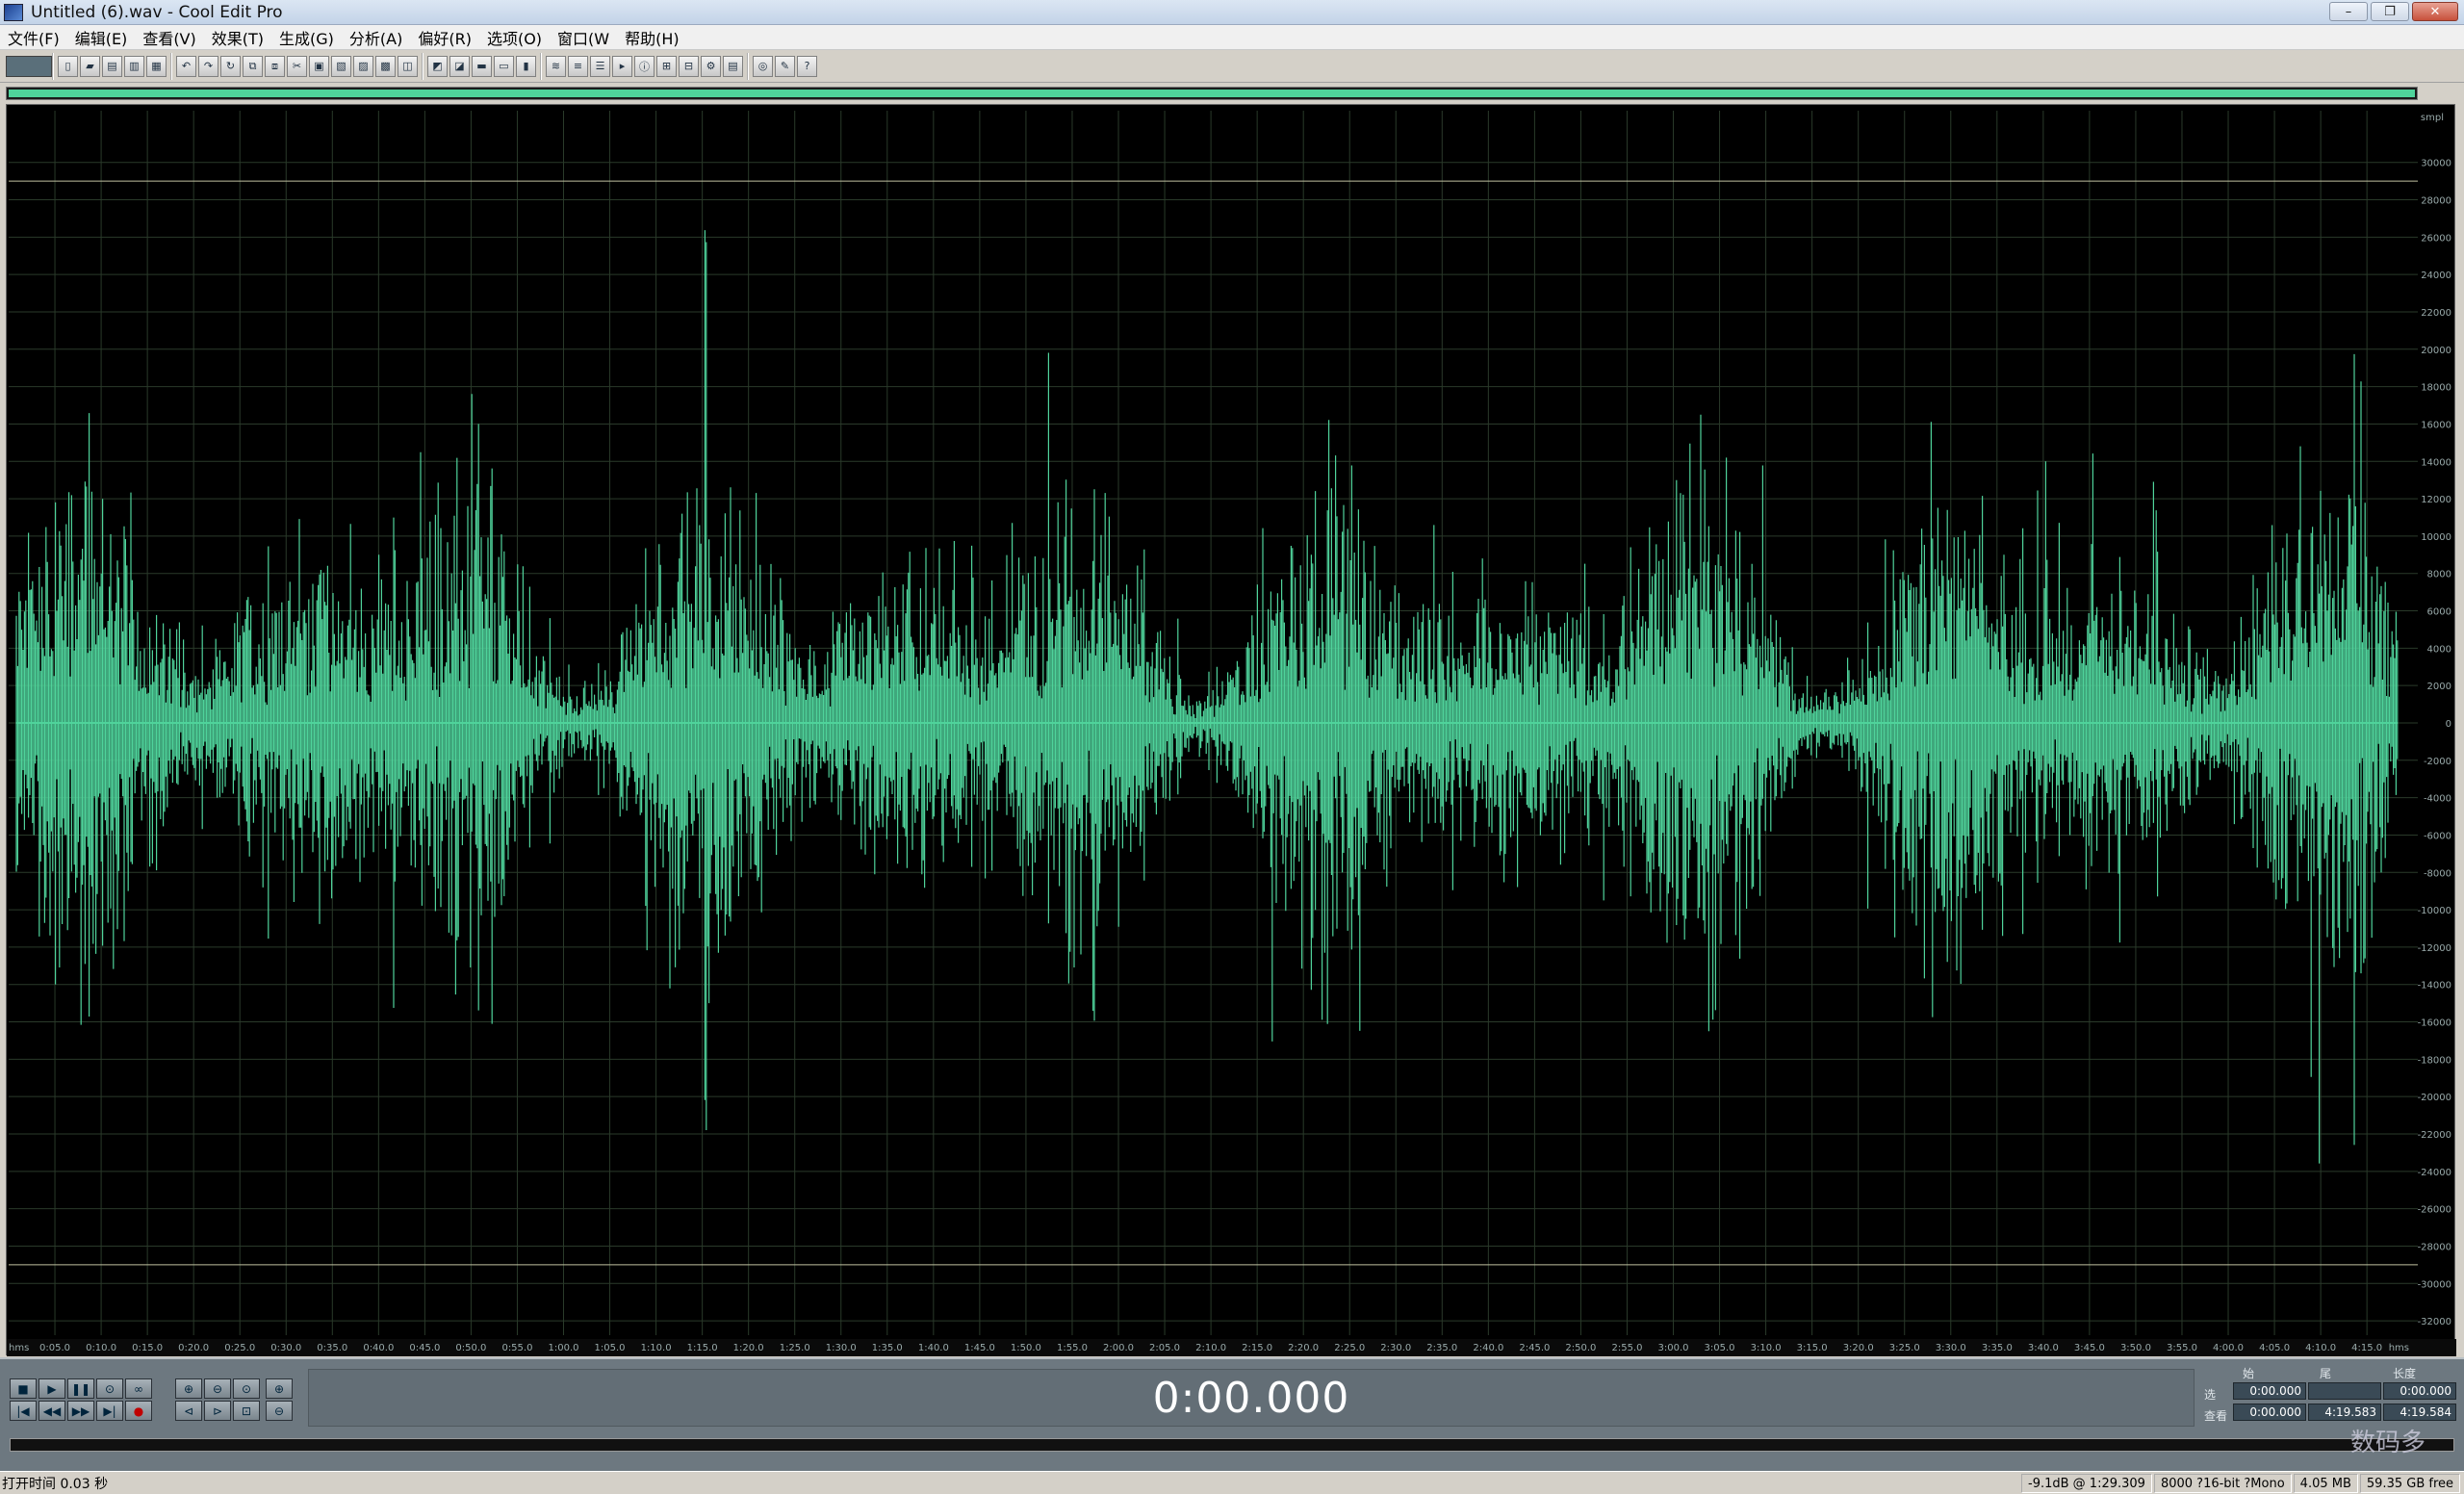  Describe the element at coordinates (2249, 1373) in the screenshot. I see `start-header: 始` at that location.